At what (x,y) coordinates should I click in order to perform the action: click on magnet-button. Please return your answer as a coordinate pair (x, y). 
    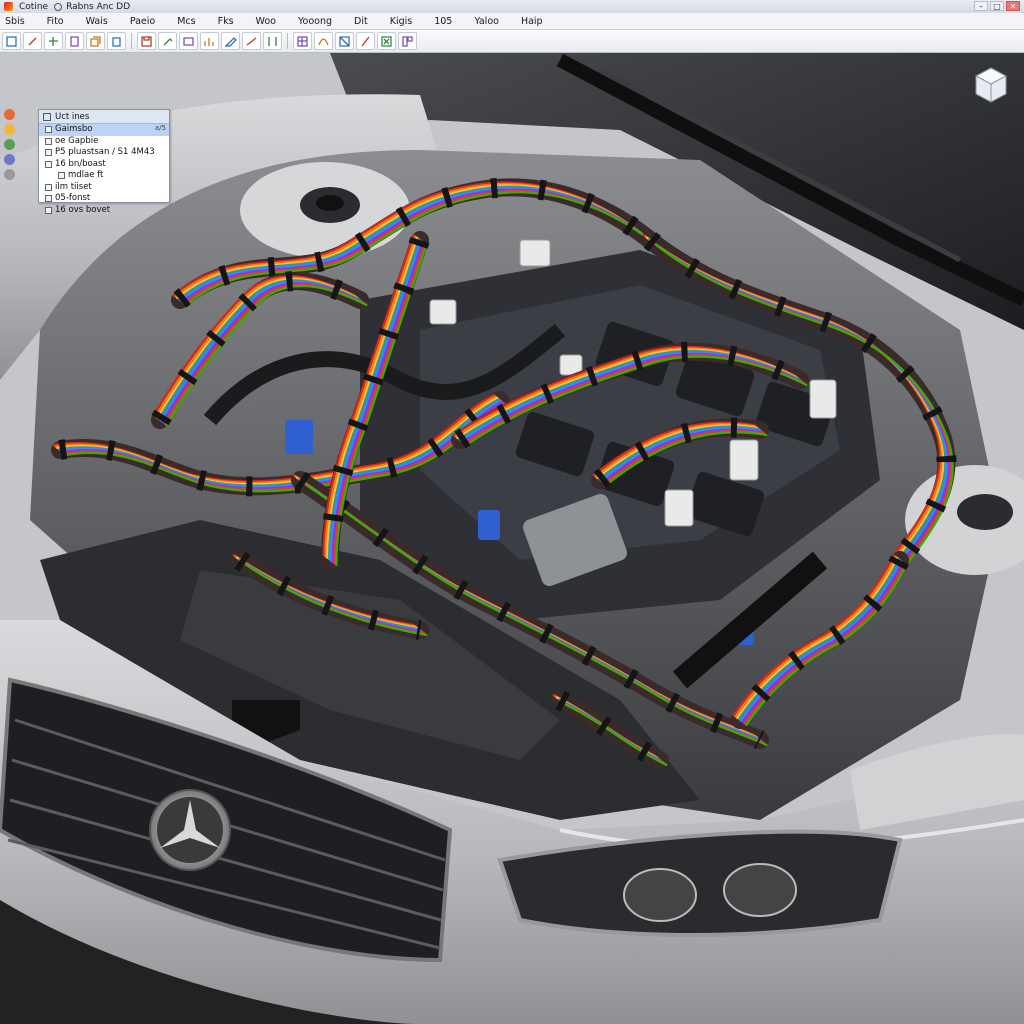
    Looking at the image, I should click on (32, 41).